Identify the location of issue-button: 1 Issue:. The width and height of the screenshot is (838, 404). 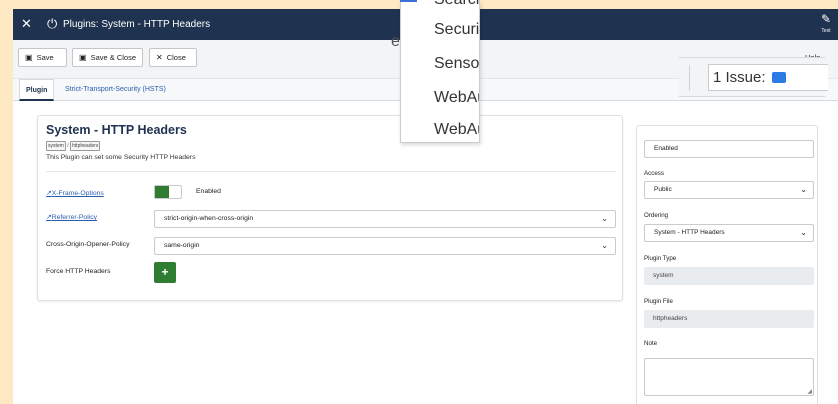
(768, 77).